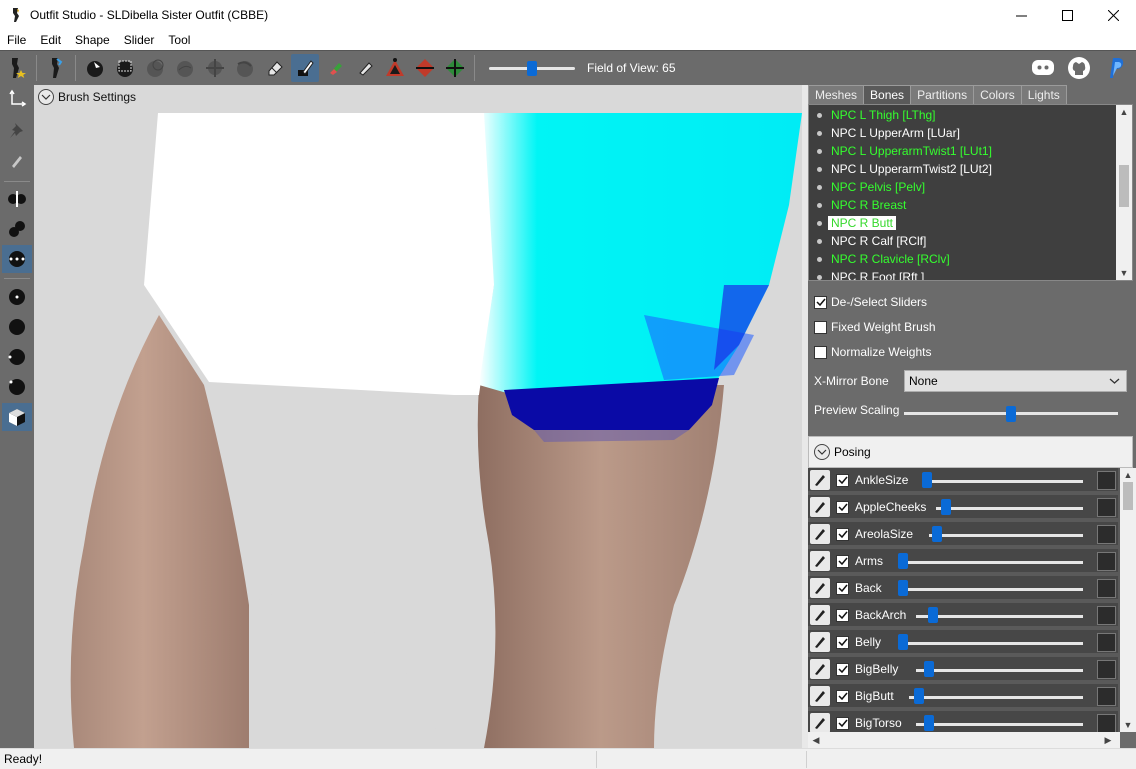 The image size is (1136, 769). Describe the element at coordinates (820, 327) in the screenshot. I see `fixed-weight-brush-checkbox` at that location.